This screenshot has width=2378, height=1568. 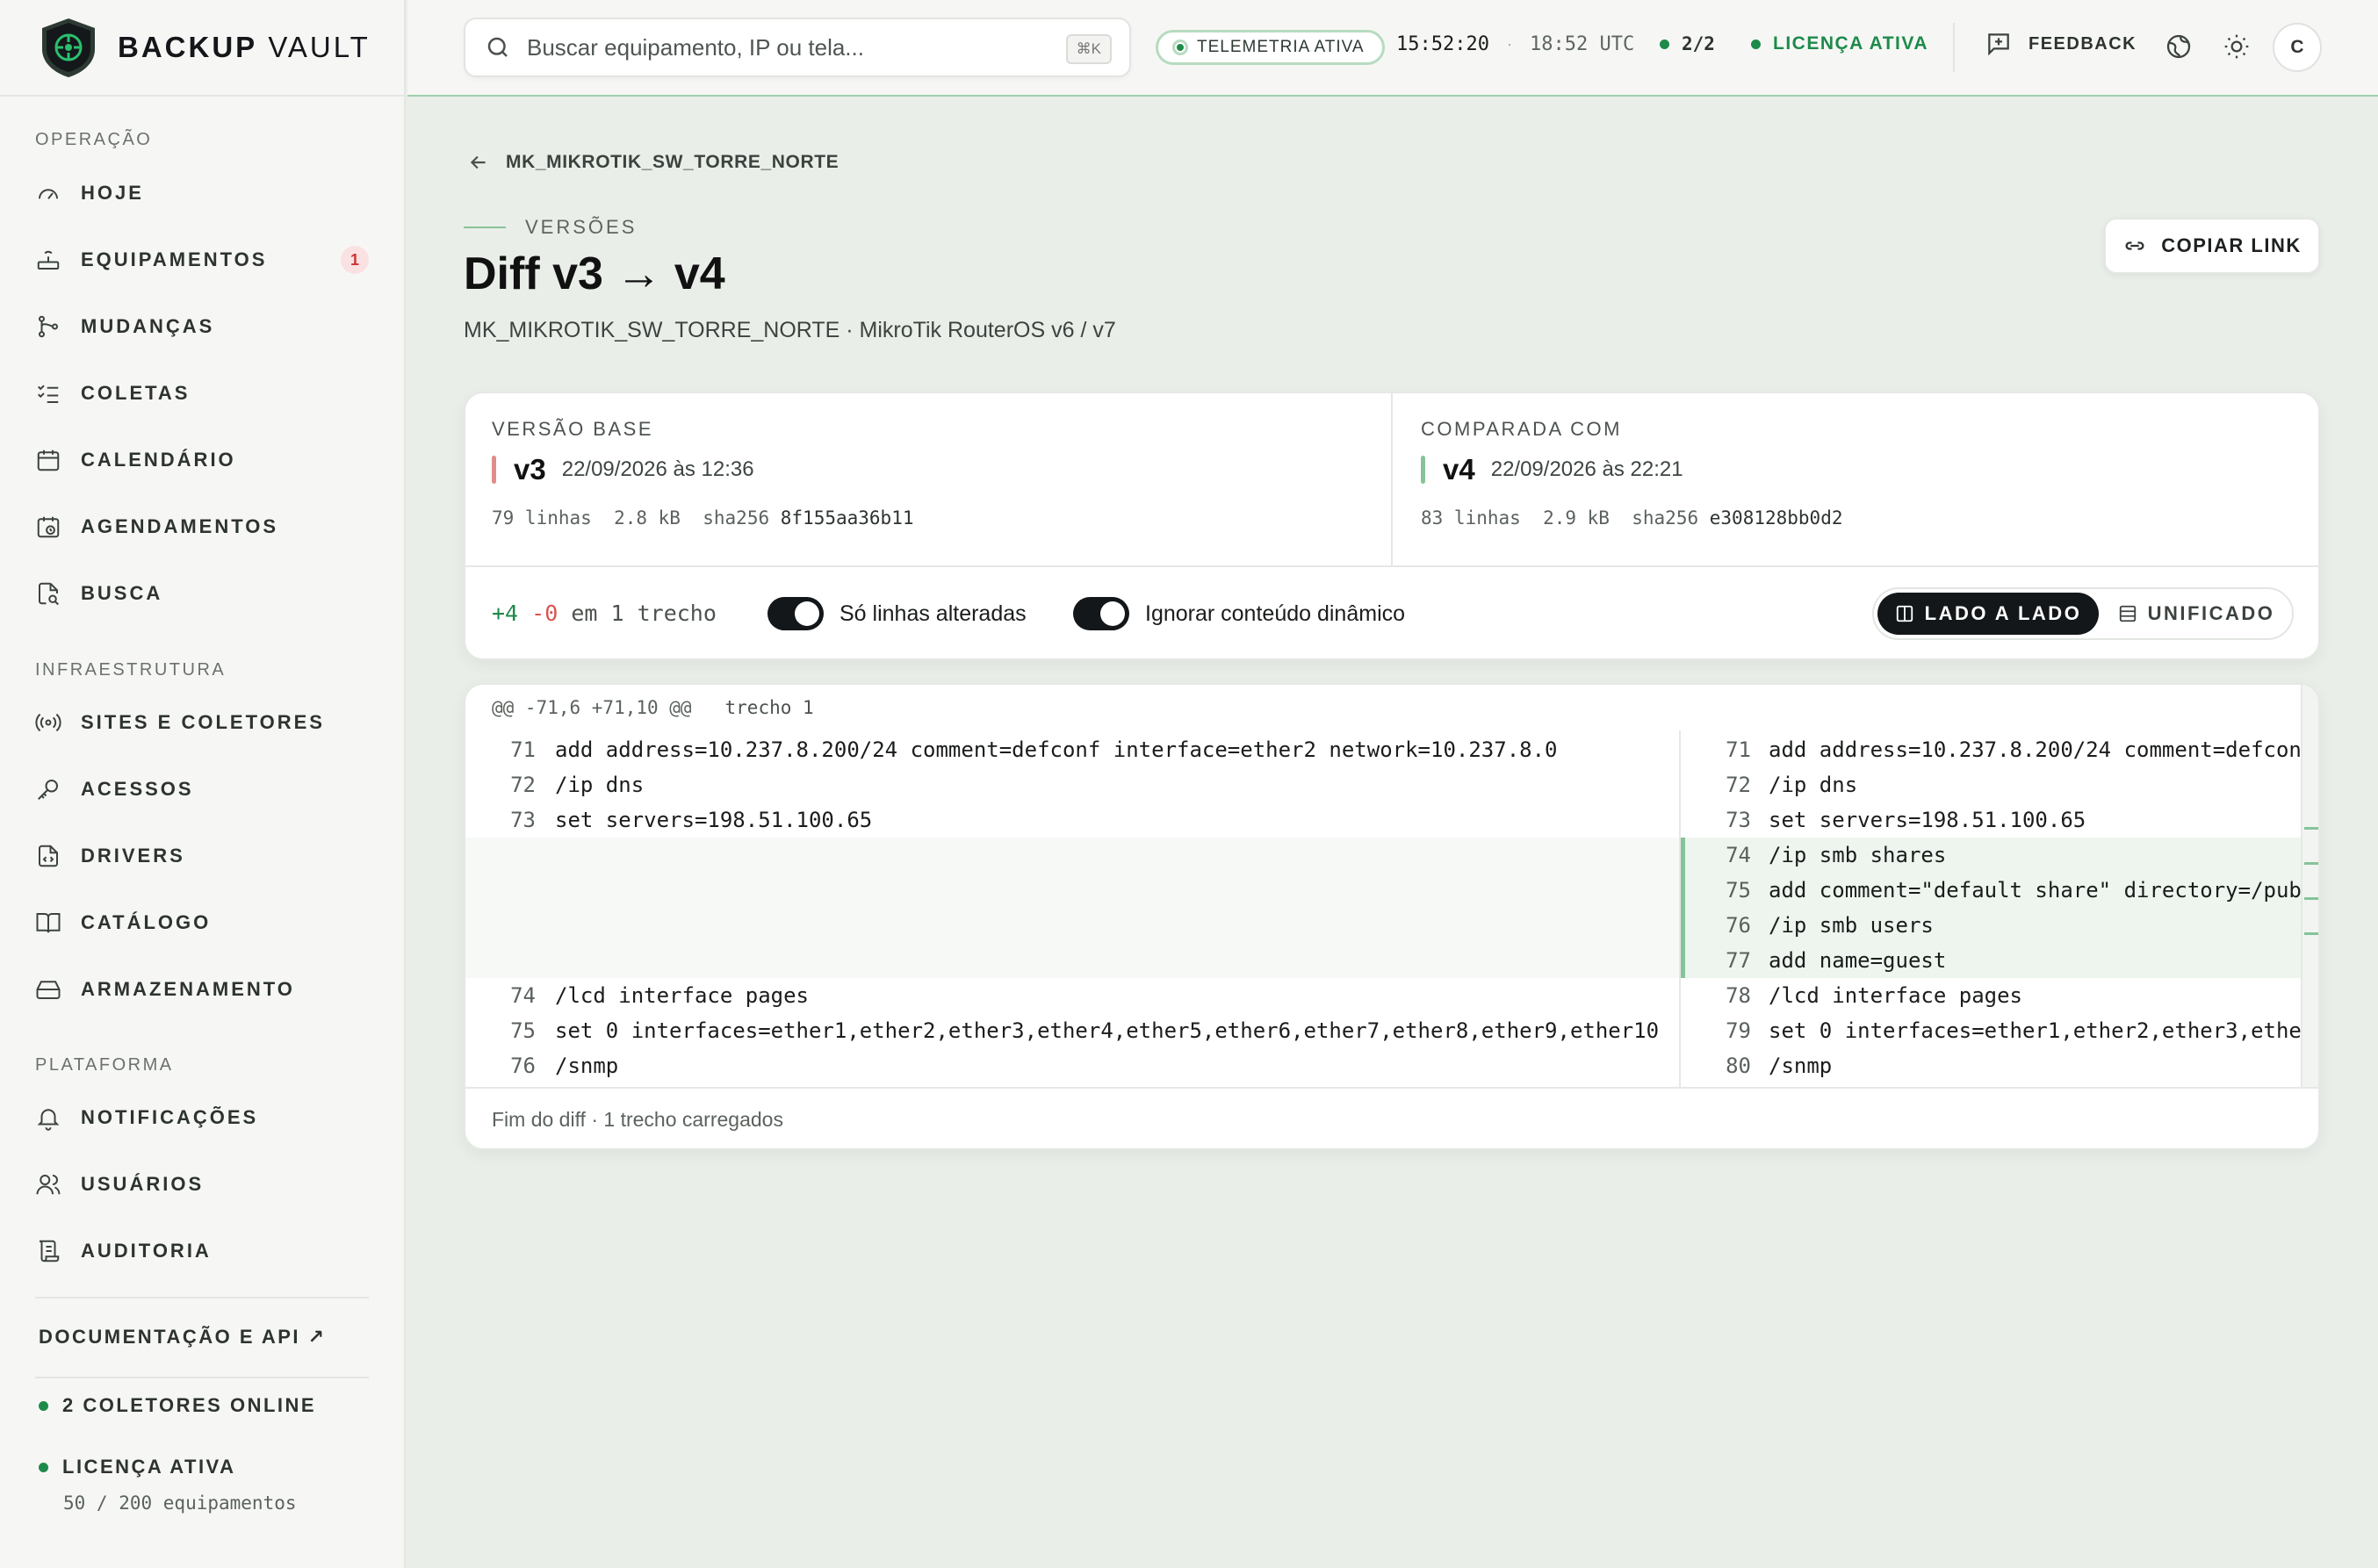 I want to click on nav-item-notificacoes: NOTIFICAÇÕES, so click(x=202, y=1117).